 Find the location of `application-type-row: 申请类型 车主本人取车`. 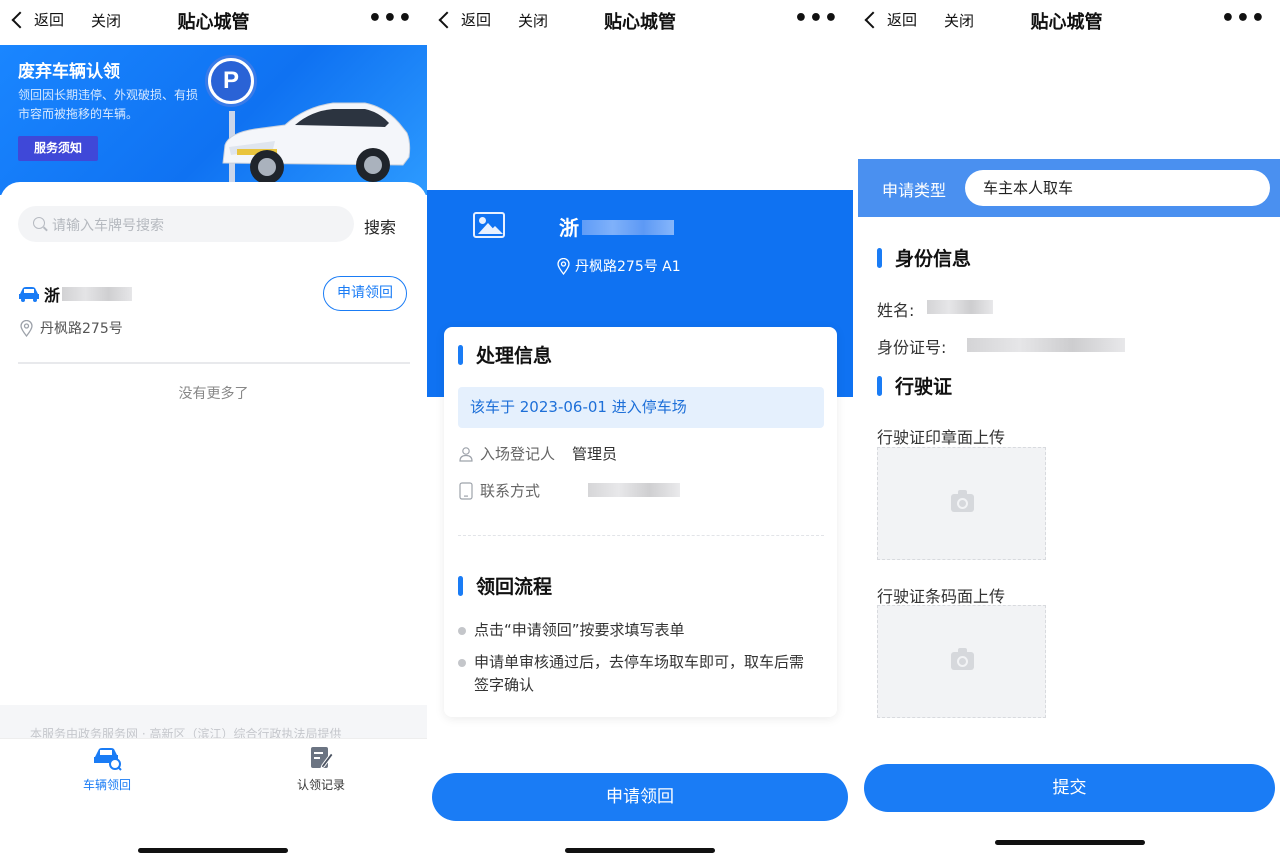

application-type-row: 申请类型 车主本人取车 is located at coordinates (1069, 188).